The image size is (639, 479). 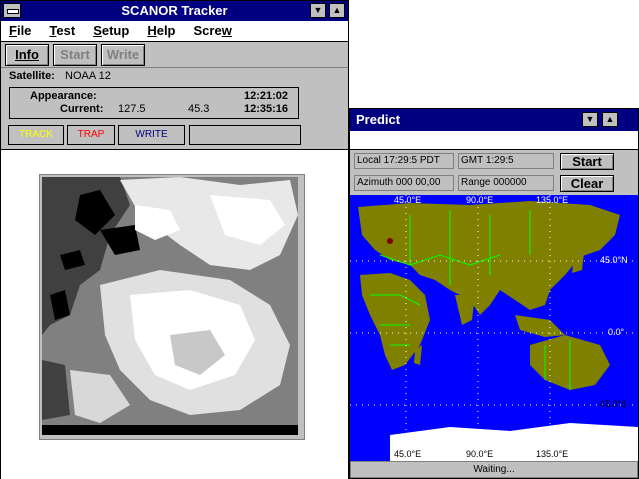 What do you see at coordinates (20, 31) in the screenshot?
I see `menu-file: File` at bounding box center [20, 31].